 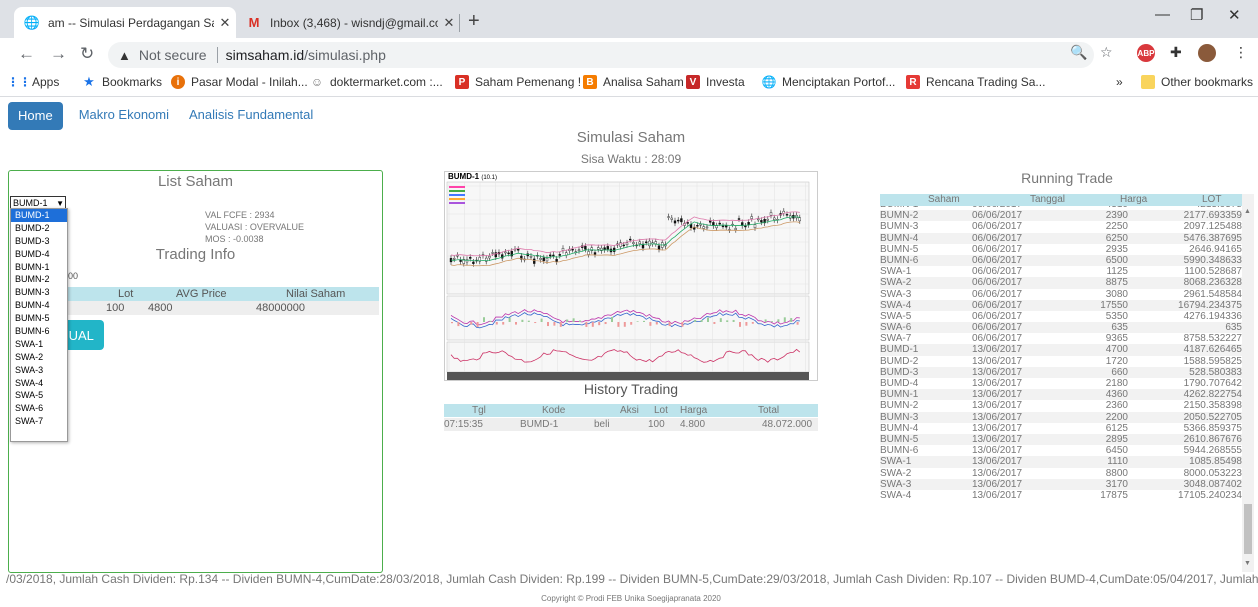 I want to click on dropdown-option: BUMN-2, so click(x=39, y=279).